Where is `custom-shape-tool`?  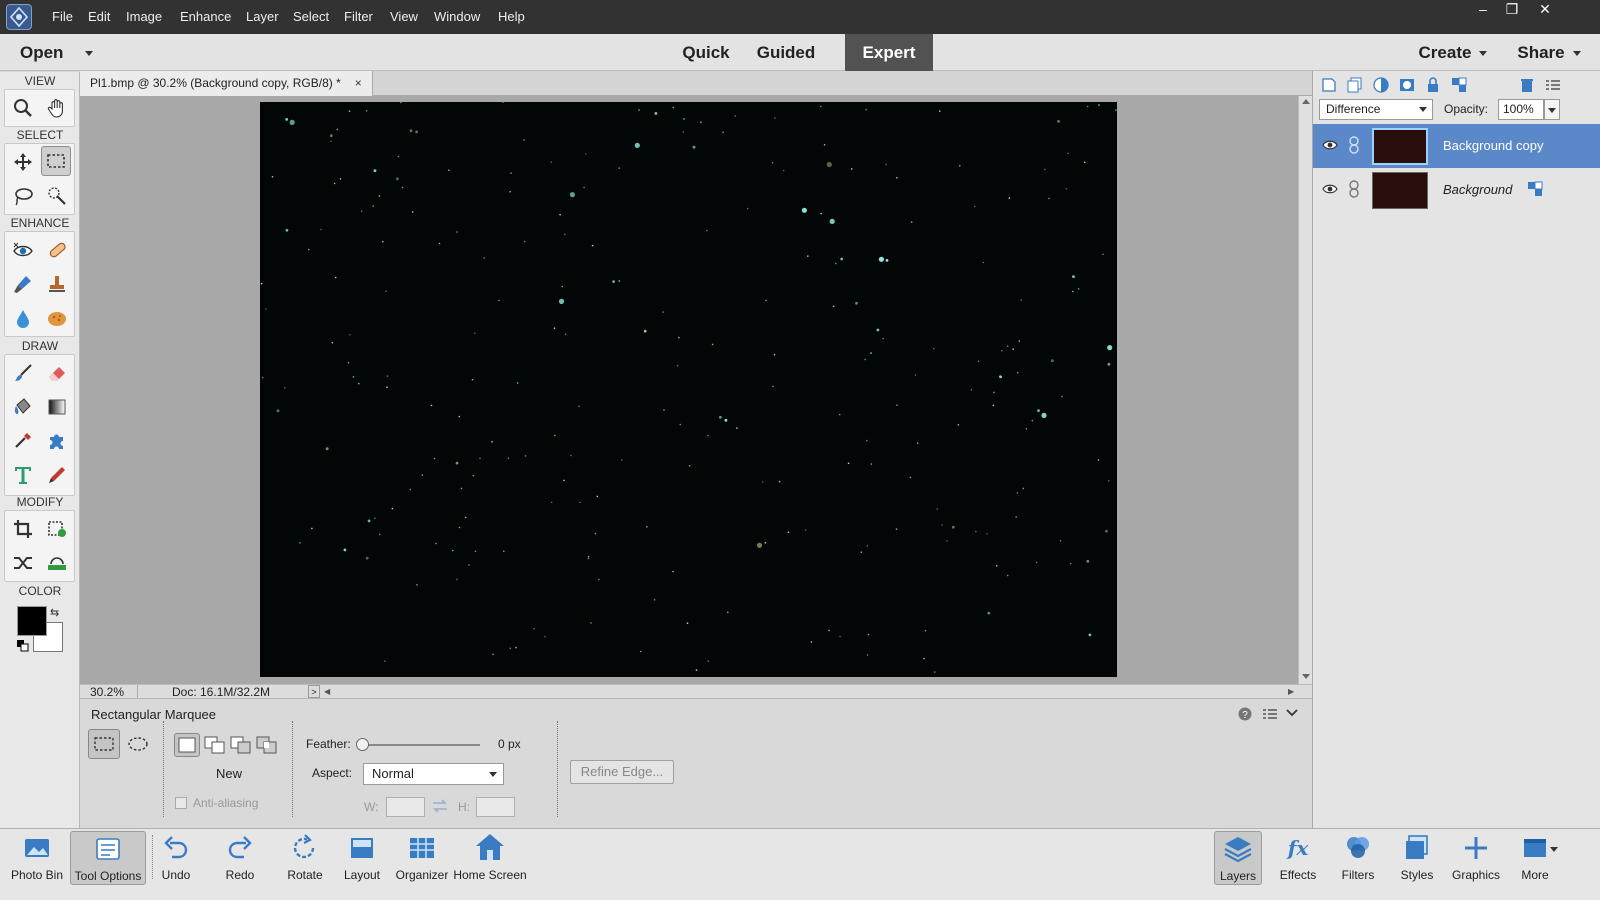
custom-shape-tool is located at coordinates (57, 441).